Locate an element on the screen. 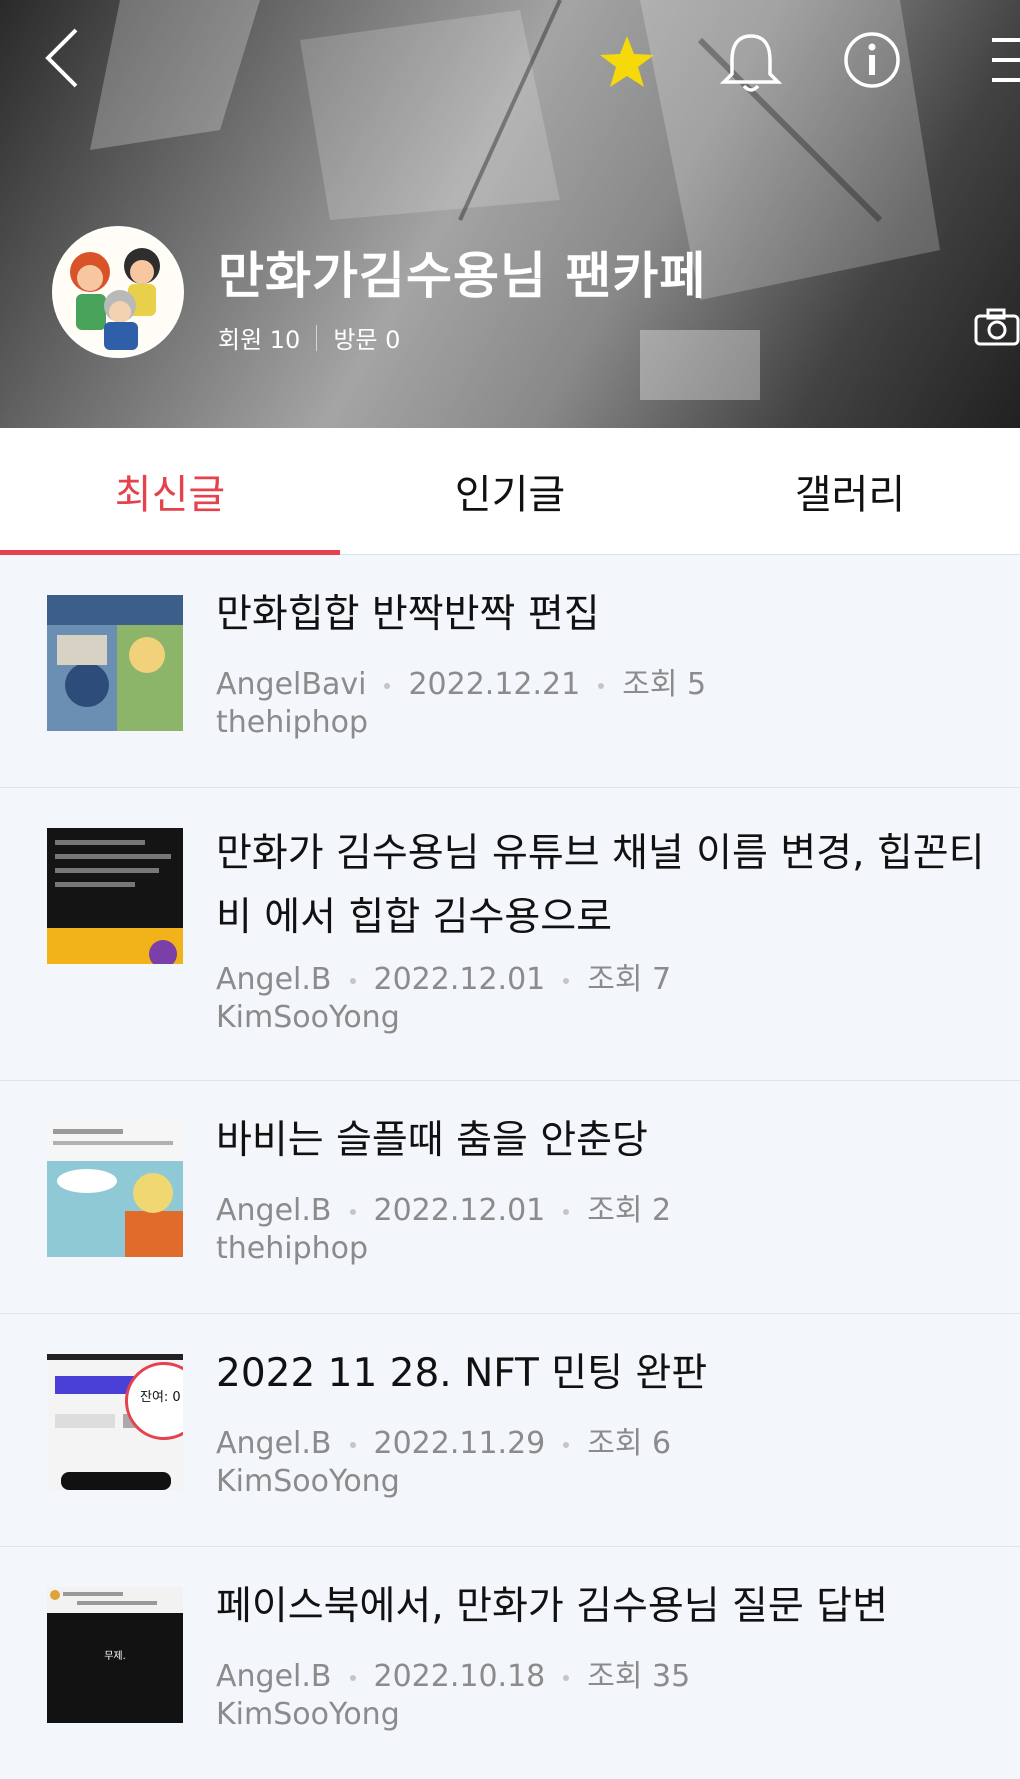 The height and width of the screenshot is (1779, 1020). post-title: 페이스북에서, 만화가 김수용님 질문 답변 is located at coordinates (606, 1607).